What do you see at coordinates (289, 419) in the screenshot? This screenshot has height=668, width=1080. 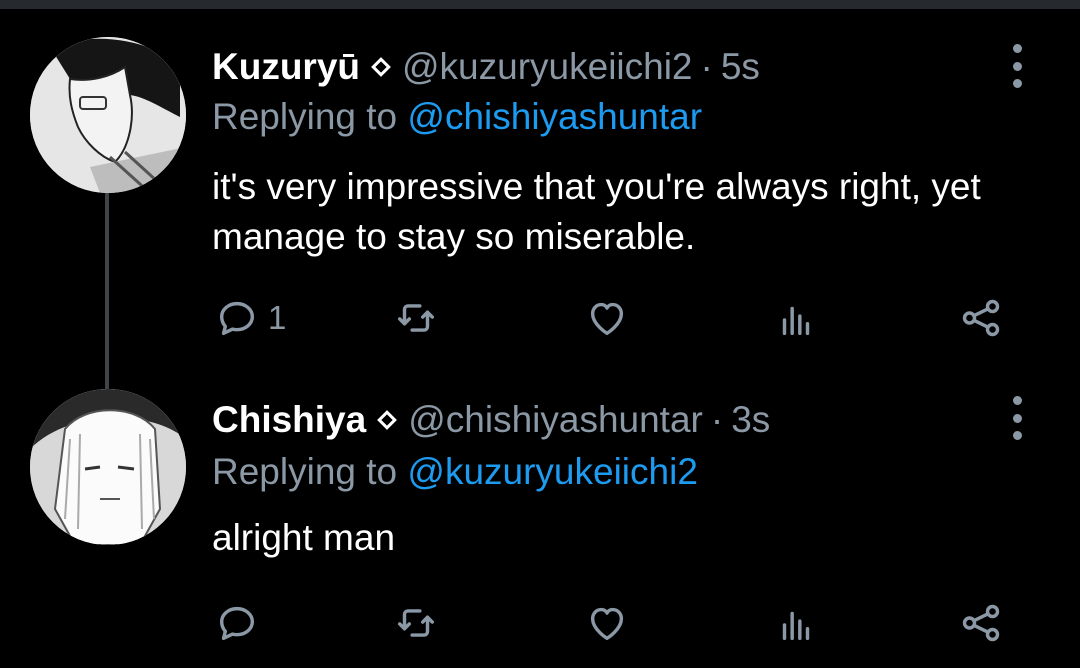 I see `author-name: Chishiya` at bounding box center [289, 419].